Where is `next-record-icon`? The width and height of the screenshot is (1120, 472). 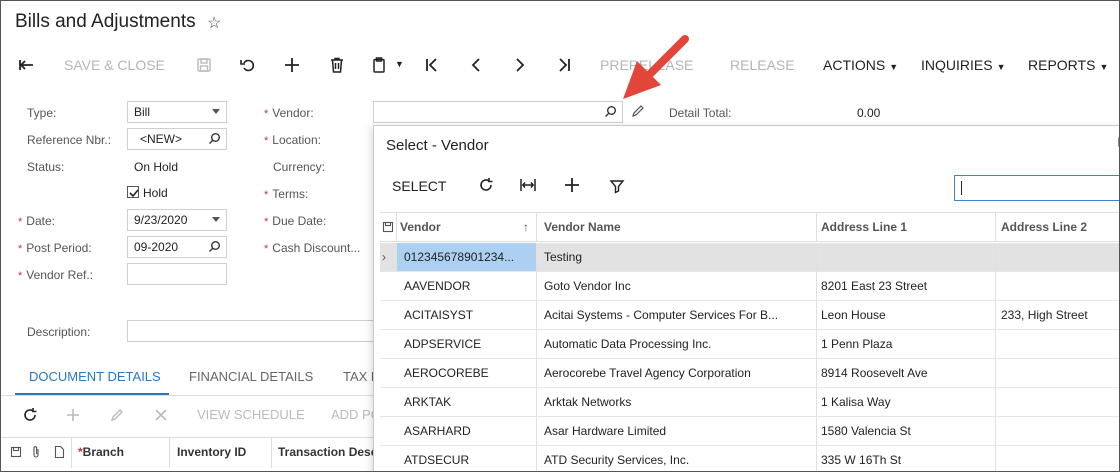 next-record-icon is located at coordinates (520, 65).